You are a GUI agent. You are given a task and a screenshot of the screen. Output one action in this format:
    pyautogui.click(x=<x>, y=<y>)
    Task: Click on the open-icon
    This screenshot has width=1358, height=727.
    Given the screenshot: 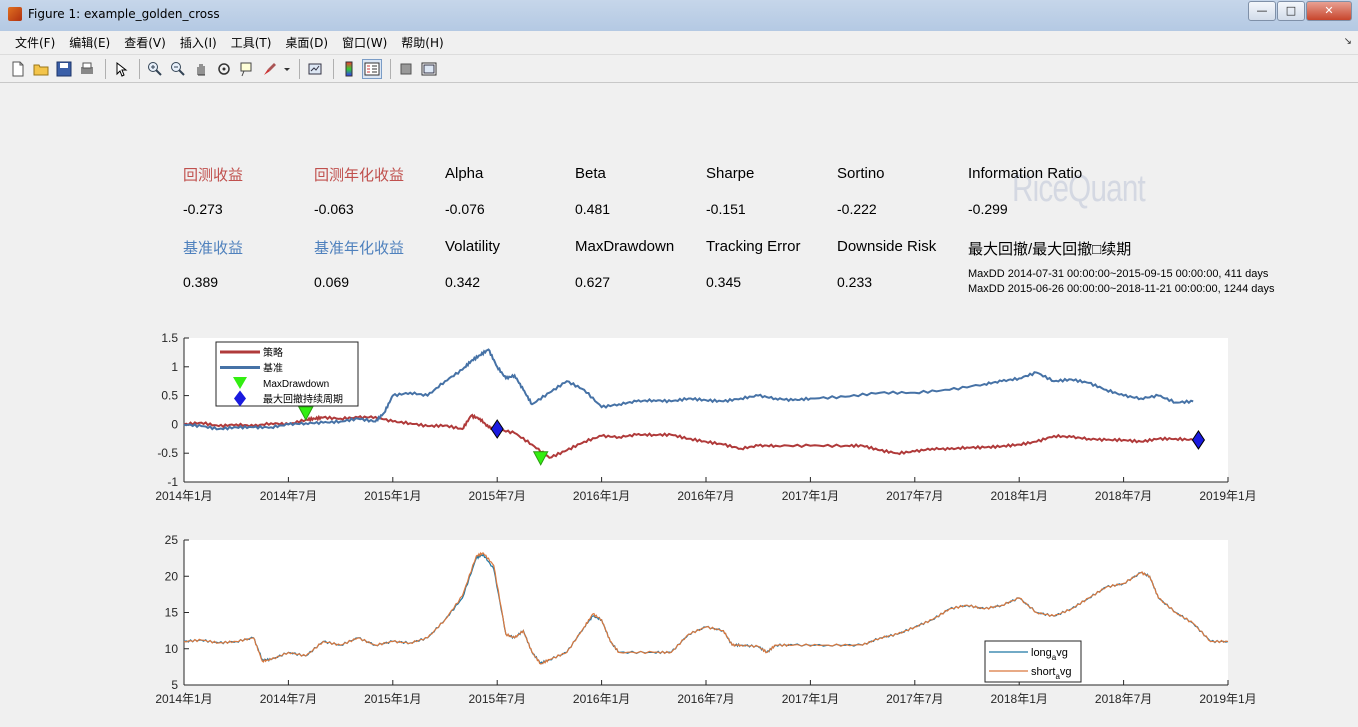 What is the action you would take?
    pyautogui.click(x=41, y=69)
    